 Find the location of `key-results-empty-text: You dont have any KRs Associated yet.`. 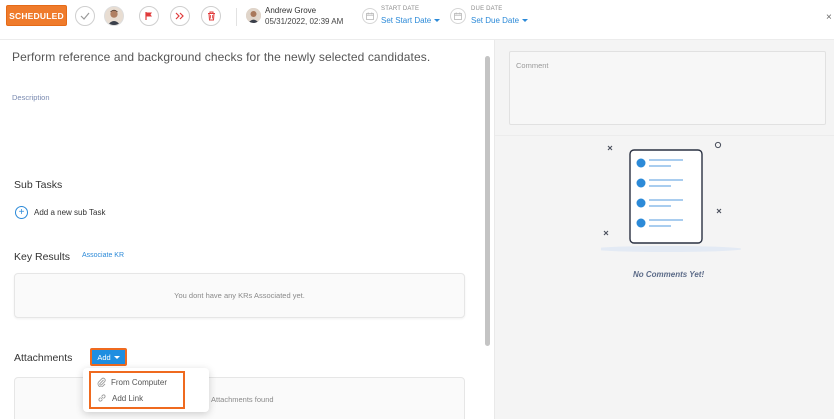

key-results-empty-text: You dont have any KRs Associated yet. is located at coordinates (239, 295).